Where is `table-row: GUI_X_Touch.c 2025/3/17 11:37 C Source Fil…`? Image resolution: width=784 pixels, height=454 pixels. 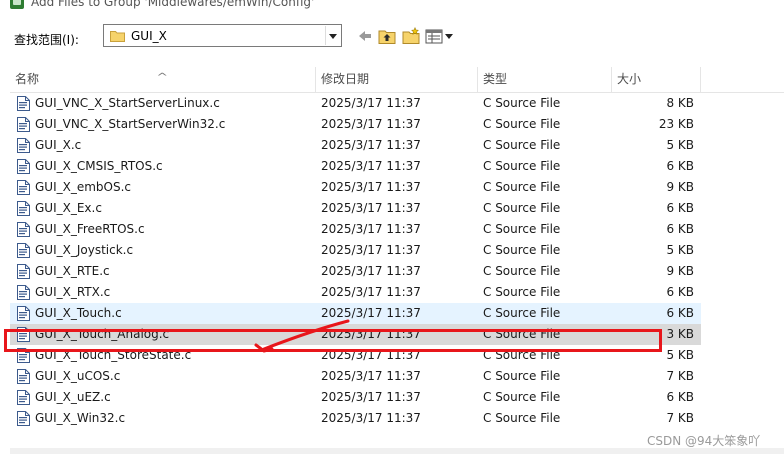 table-row: GUI_X_Touch.c 2025/3/17 11:37 C Source Fil… is located at coordinates (355, 313).